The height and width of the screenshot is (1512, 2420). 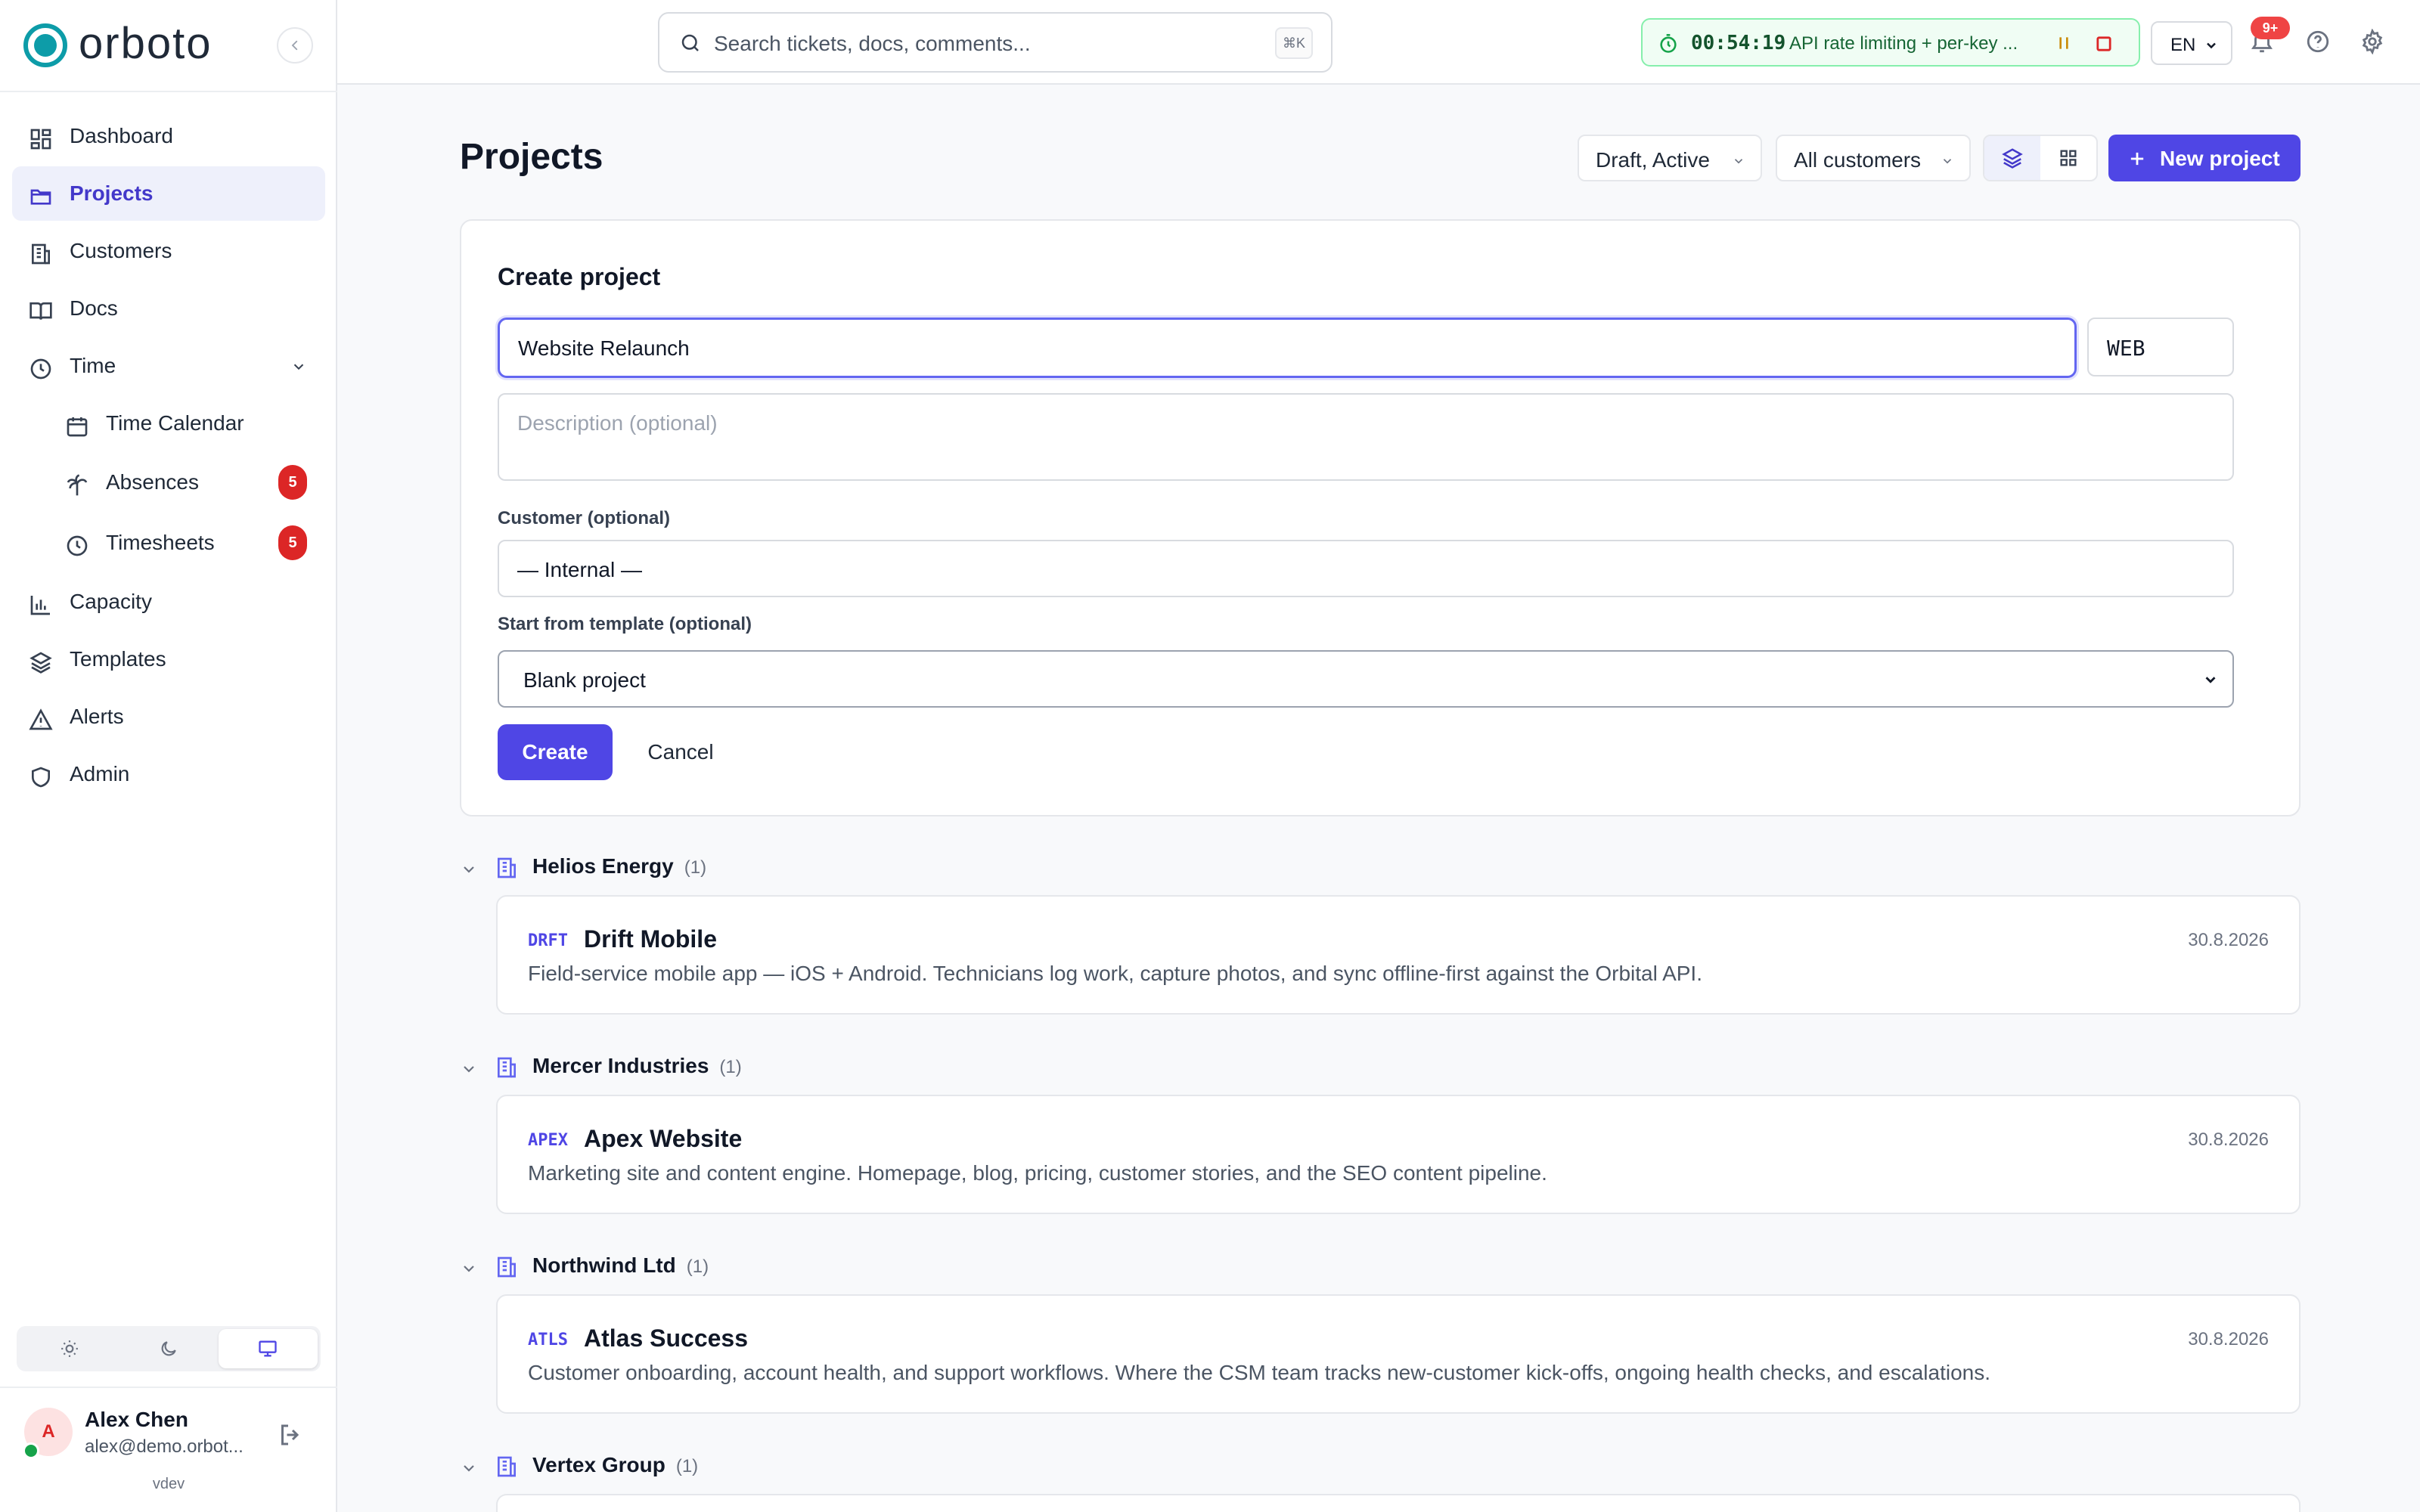 I want to click on customer-select: — Internal —, so click(x=1366, y=568).